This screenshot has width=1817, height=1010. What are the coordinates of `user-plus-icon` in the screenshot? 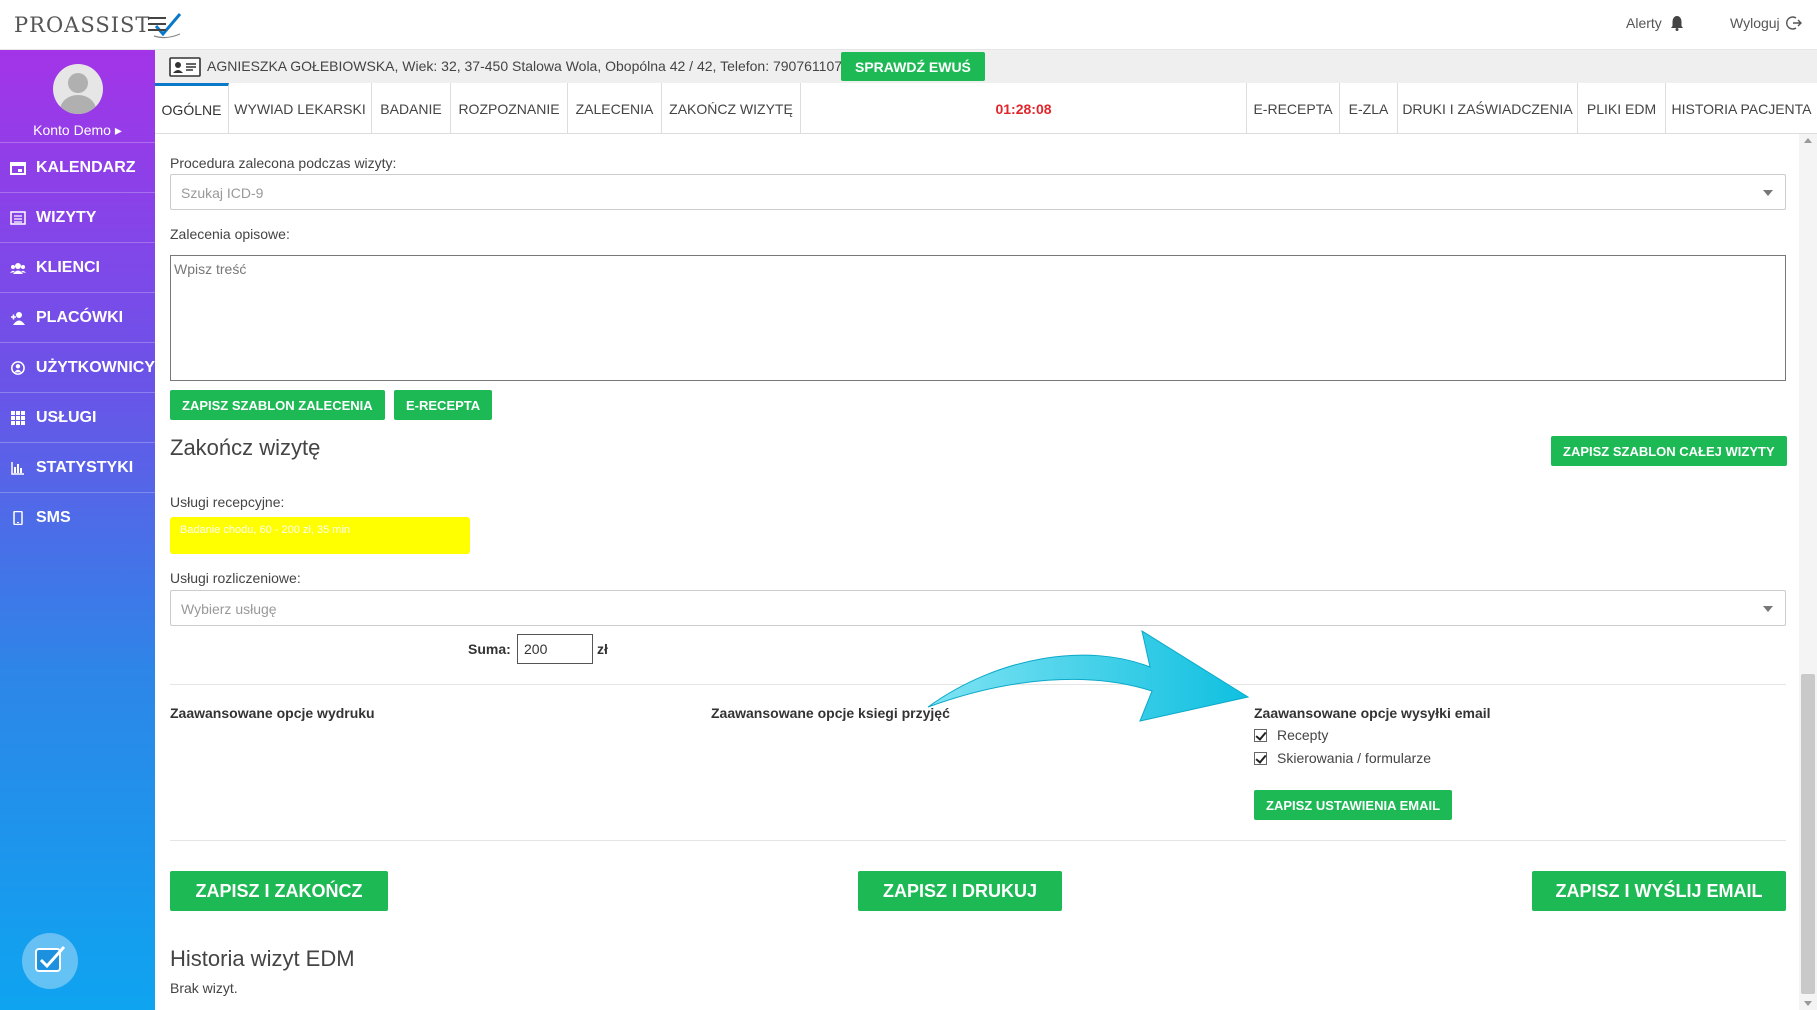 It's located at (18, 318).